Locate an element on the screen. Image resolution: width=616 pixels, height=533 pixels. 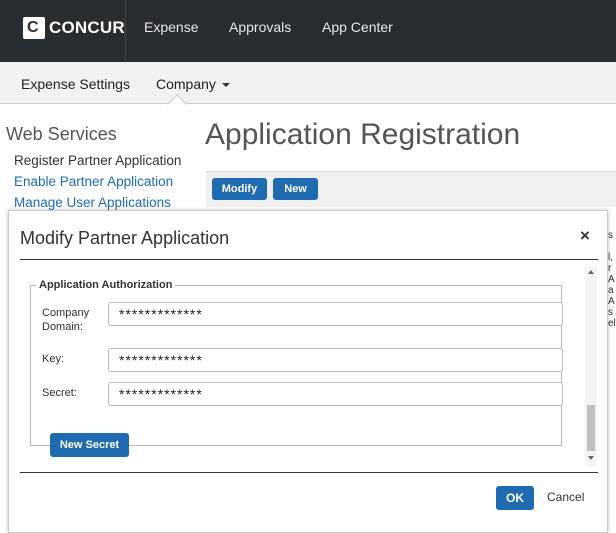
caret-down-icon is located at coordinates (225, 85).